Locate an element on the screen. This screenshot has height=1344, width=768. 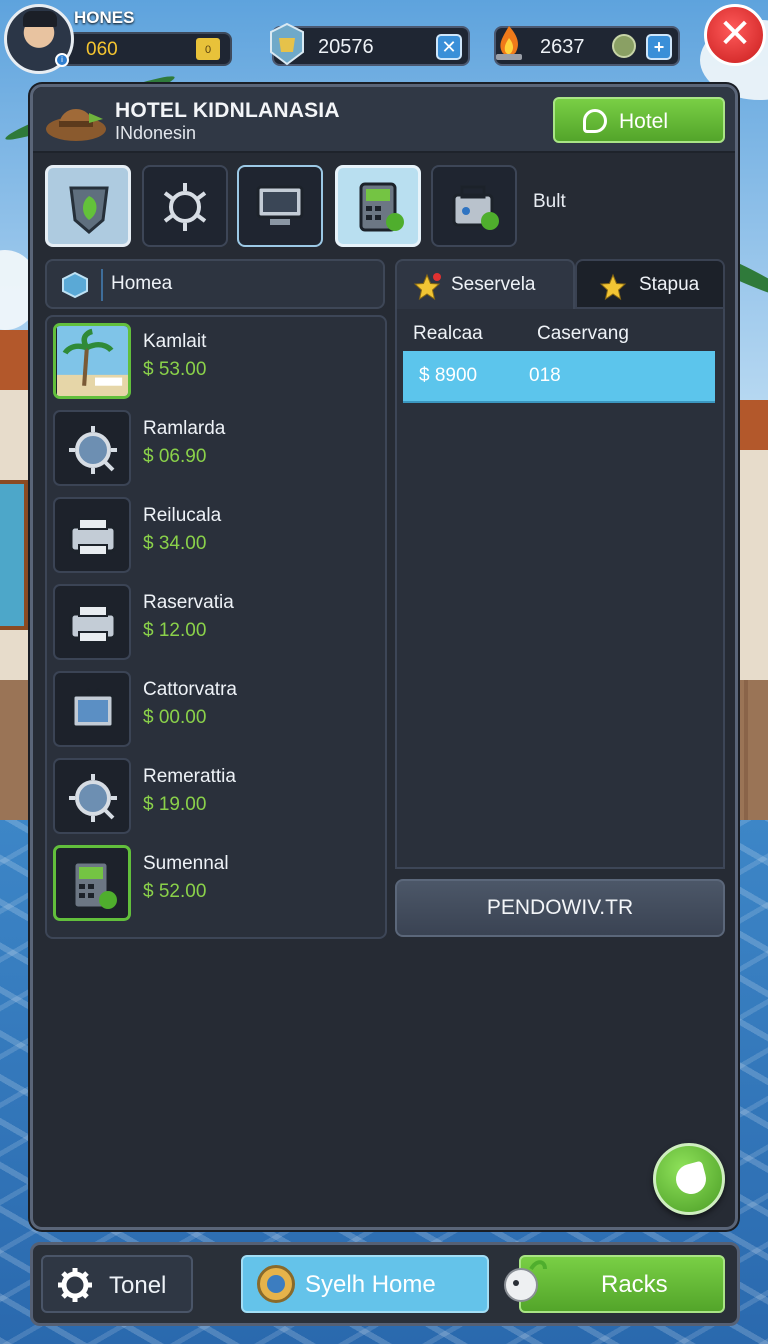
list-item: Reilucala $ 34.00 is located at coordinates (218, 535).